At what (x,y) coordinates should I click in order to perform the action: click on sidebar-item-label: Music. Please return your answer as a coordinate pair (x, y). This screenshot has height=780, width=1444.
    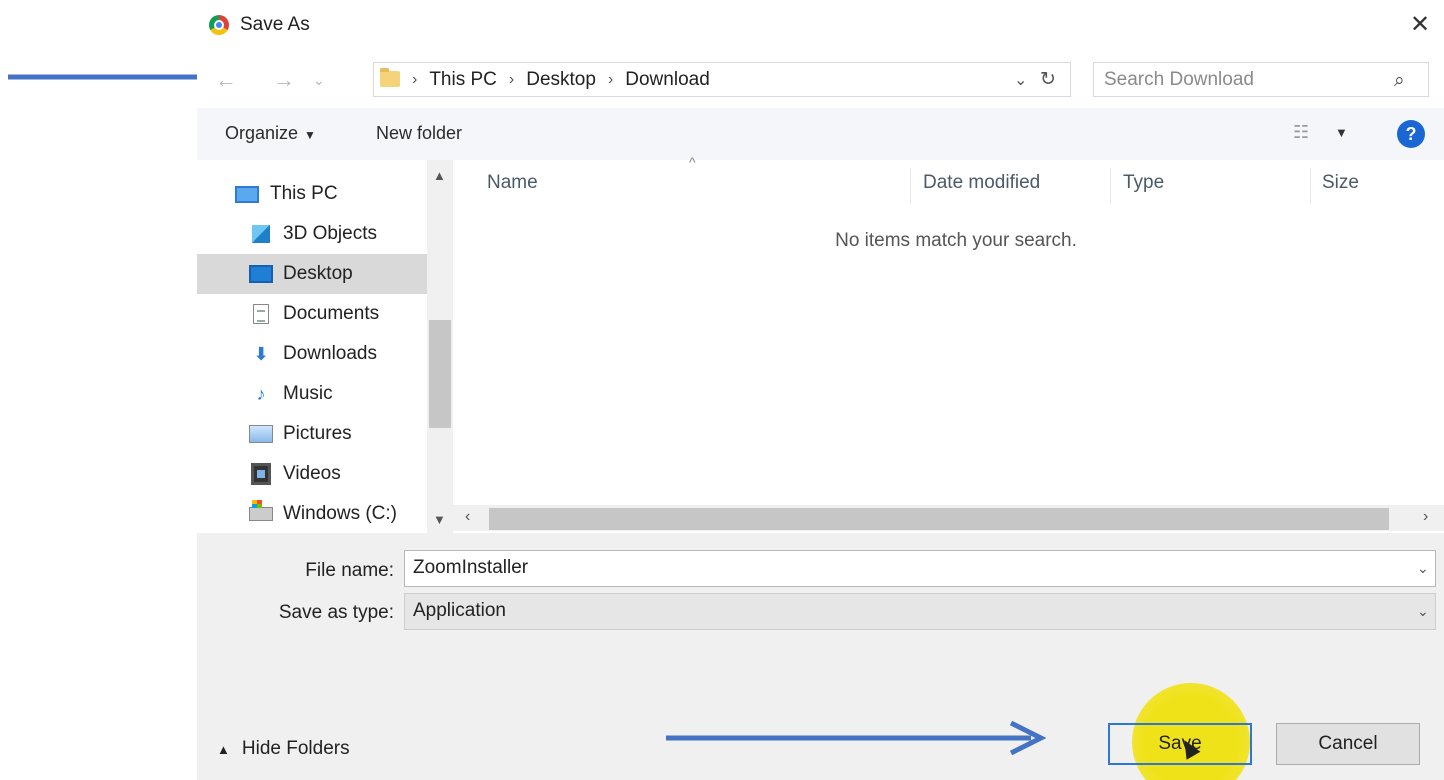
    Looking at the image, I should click on (308, 393).